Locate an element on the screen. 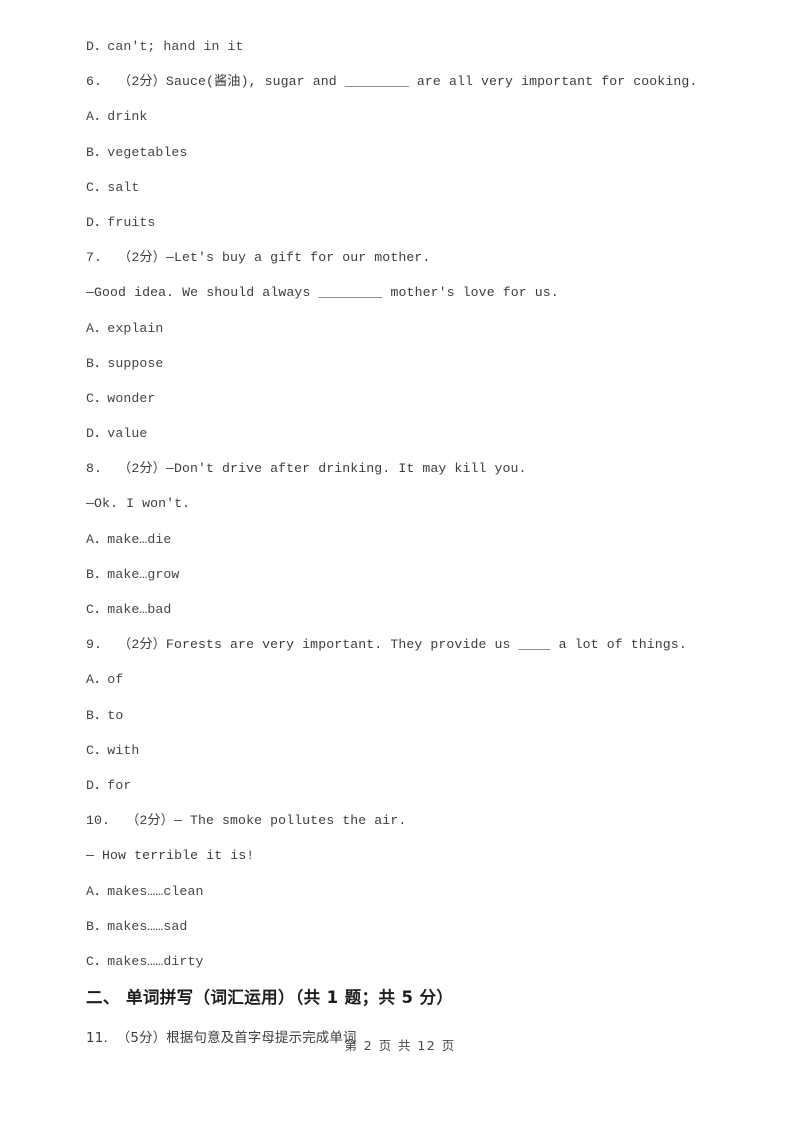 Image resolution: width=800 pixels, height=1132 pixels. answer-option: B．vegetables is located at coordinates (137, 152).